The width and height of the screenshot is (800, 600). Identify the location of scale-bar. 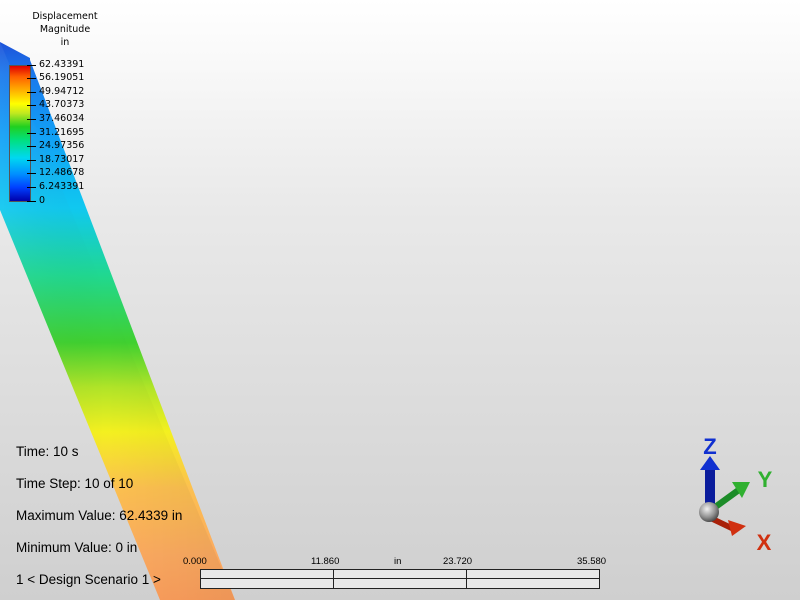
(400, 579).